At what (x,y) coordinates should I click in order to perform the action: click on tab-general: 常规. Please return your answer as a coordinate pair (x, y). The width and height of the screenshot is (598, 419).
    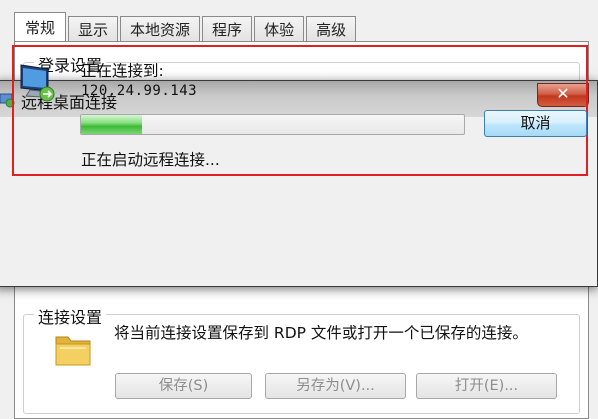
    Looking at the image, I should click on (40, 27).